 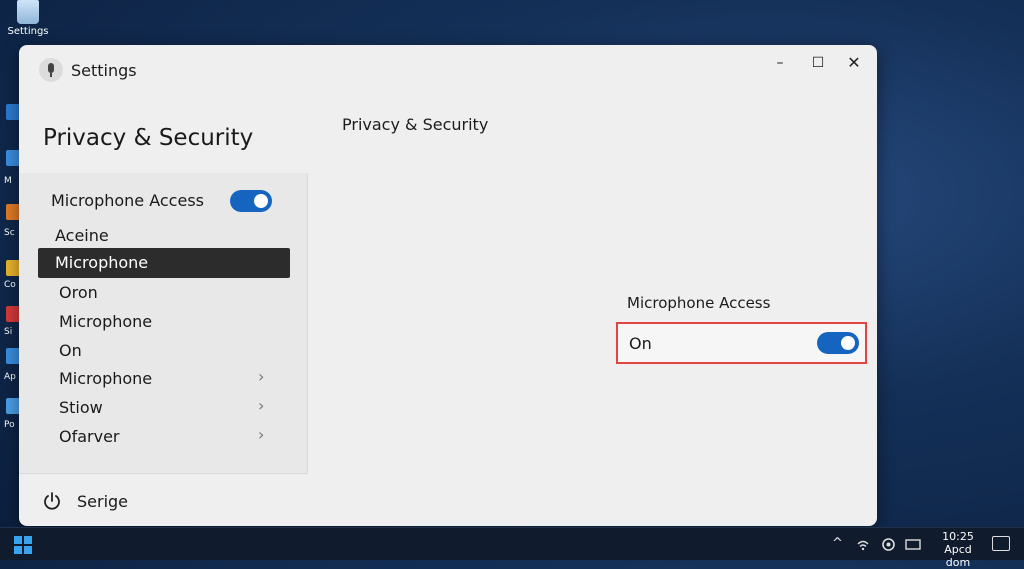 What do you see at coordinates (958, 556) in the screenshot?
I see `clock-date: Apcd dom` at bounding box center [958, 556].